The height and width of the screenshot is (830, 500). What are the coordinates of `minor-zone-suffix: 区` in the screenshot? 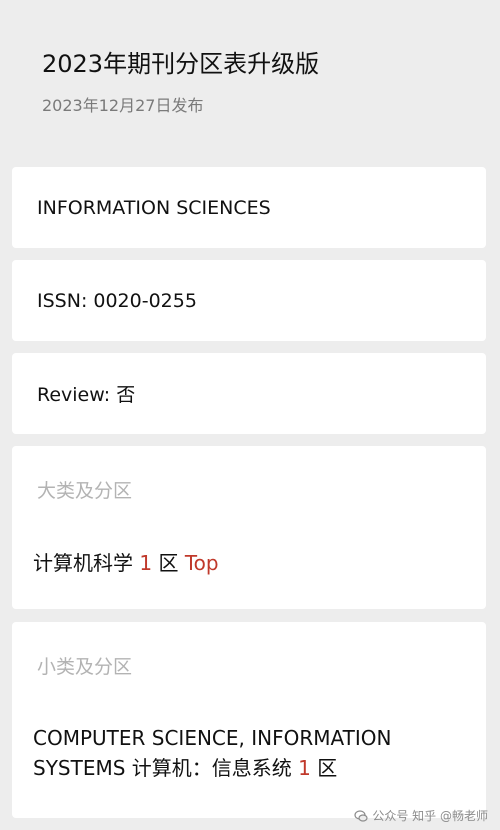 It's located at (327, 768).